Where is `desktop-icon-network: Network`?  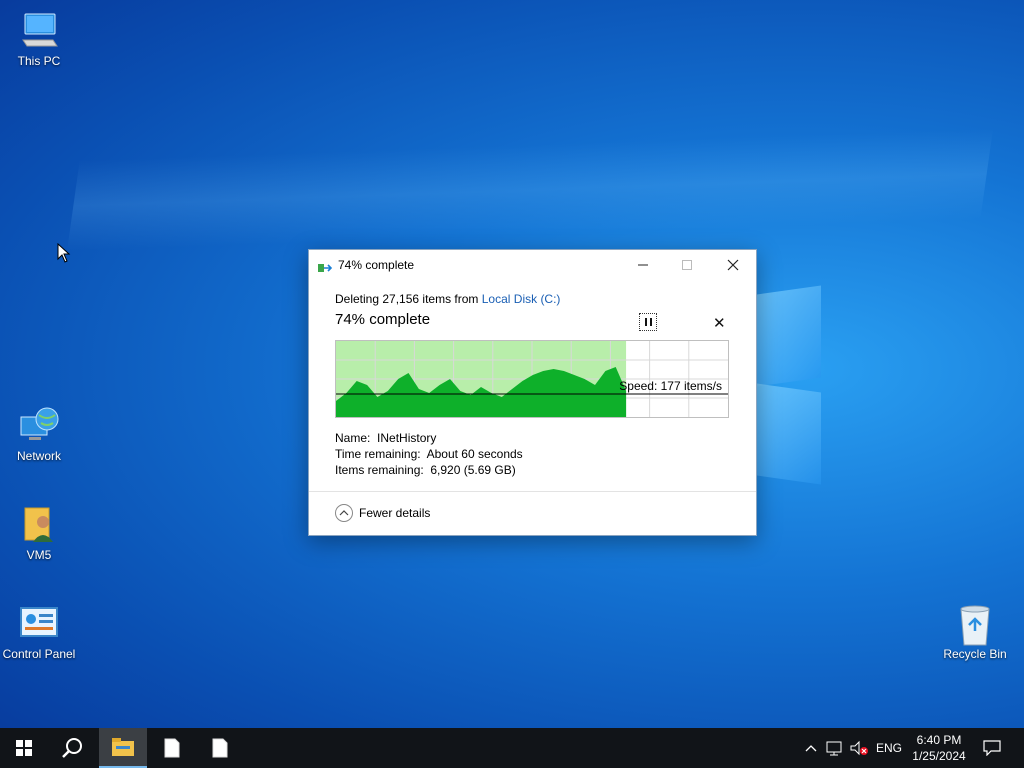
desktop-icon-network: Network is located at coordinates (39, 434).